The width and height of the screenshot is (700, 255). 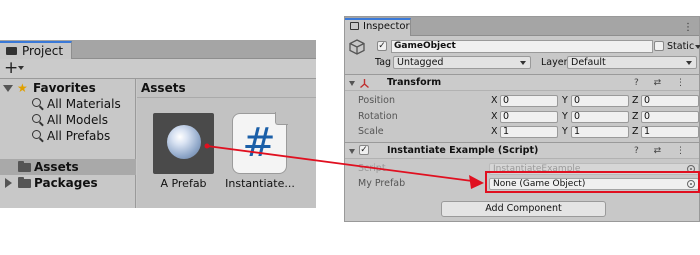 I want to click on rotation-z-input: 0, so click(x=670, y=117).